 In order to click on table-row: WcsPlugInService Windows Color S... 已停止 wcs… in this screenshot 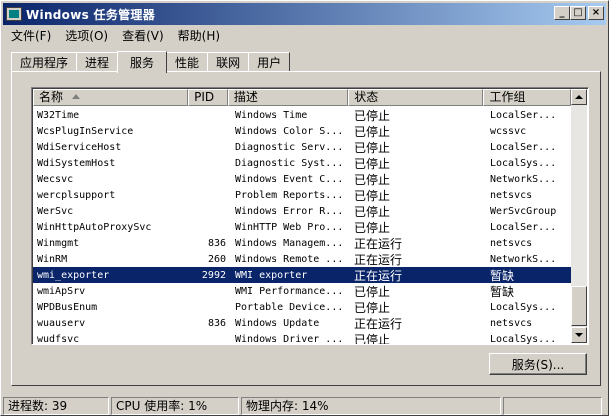, I will do `click(302, 131)`.